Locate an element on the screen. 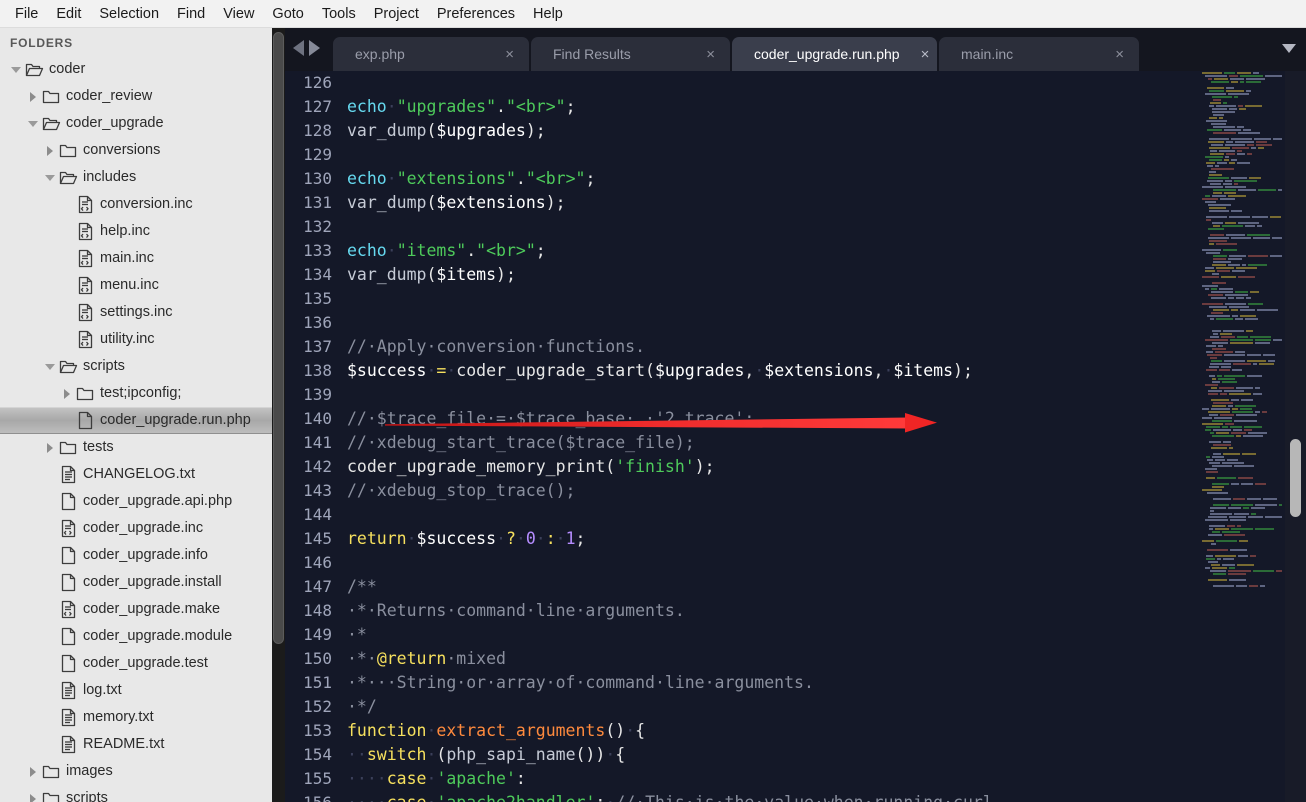 The height and width of the screenshot is (802, 1306). tree-item-menu-inc: menu.inc is located at coordinates (142, 285).